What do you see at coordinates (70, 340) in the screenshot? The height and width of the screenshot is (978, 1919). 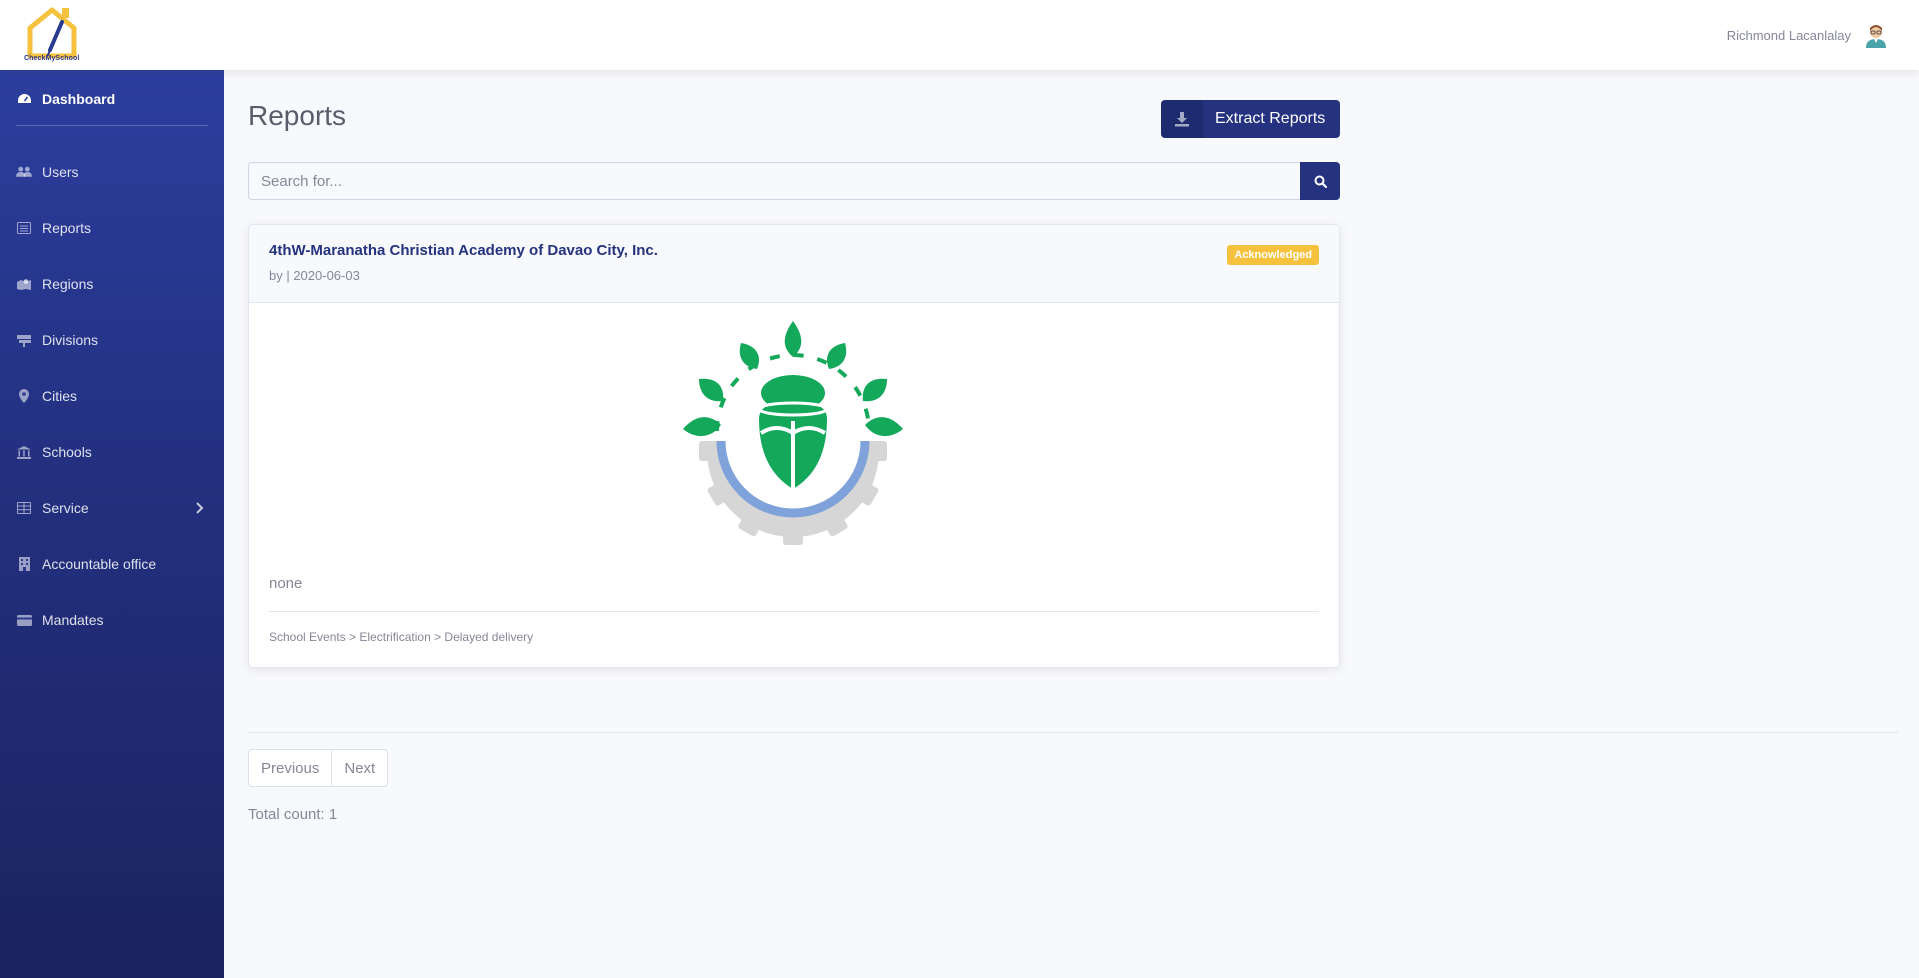 I see `sidebar-item-label: Divisions` at bounding box center [70, 340].